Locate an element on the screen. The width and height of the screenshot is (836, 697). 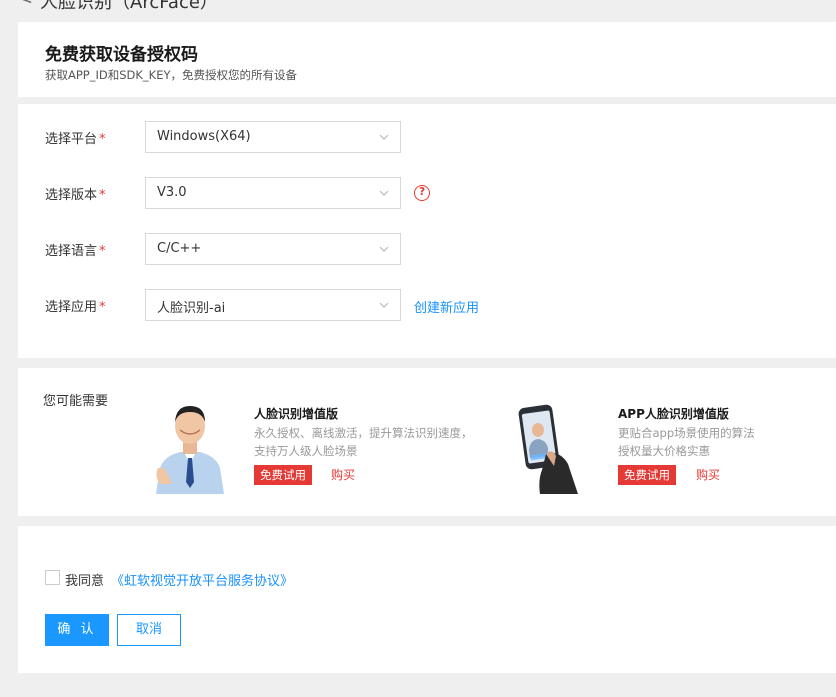
recommend-title: APP人脸识别增值版 is located at coordinates (673, 414).